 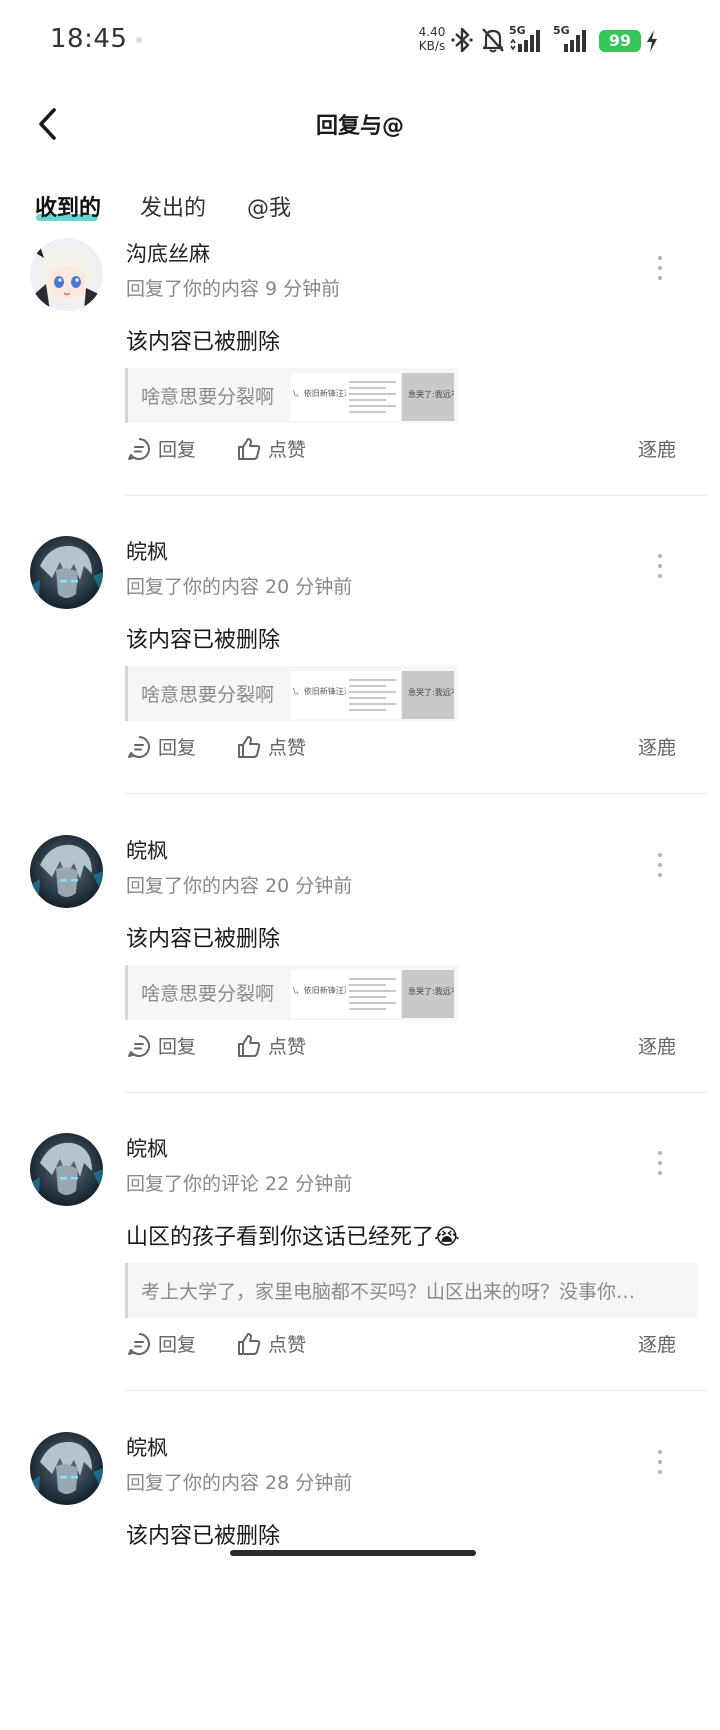 I want to click on tab-sent: 发出的, so click(x=173, y=206).